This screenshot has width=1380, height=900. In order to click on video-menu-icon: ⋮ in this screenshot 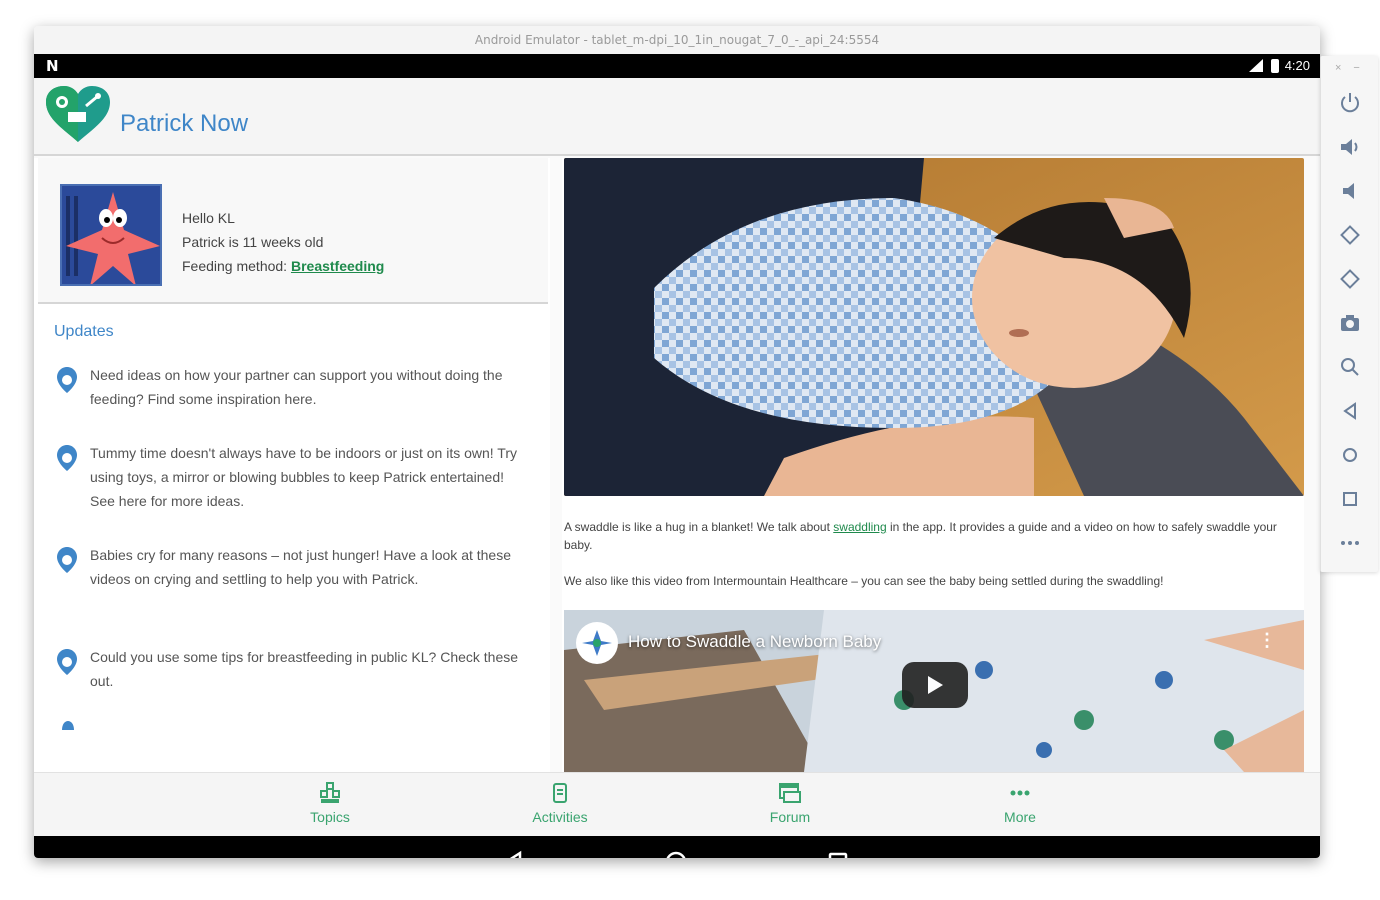, I will do `click(1267, 640)`.